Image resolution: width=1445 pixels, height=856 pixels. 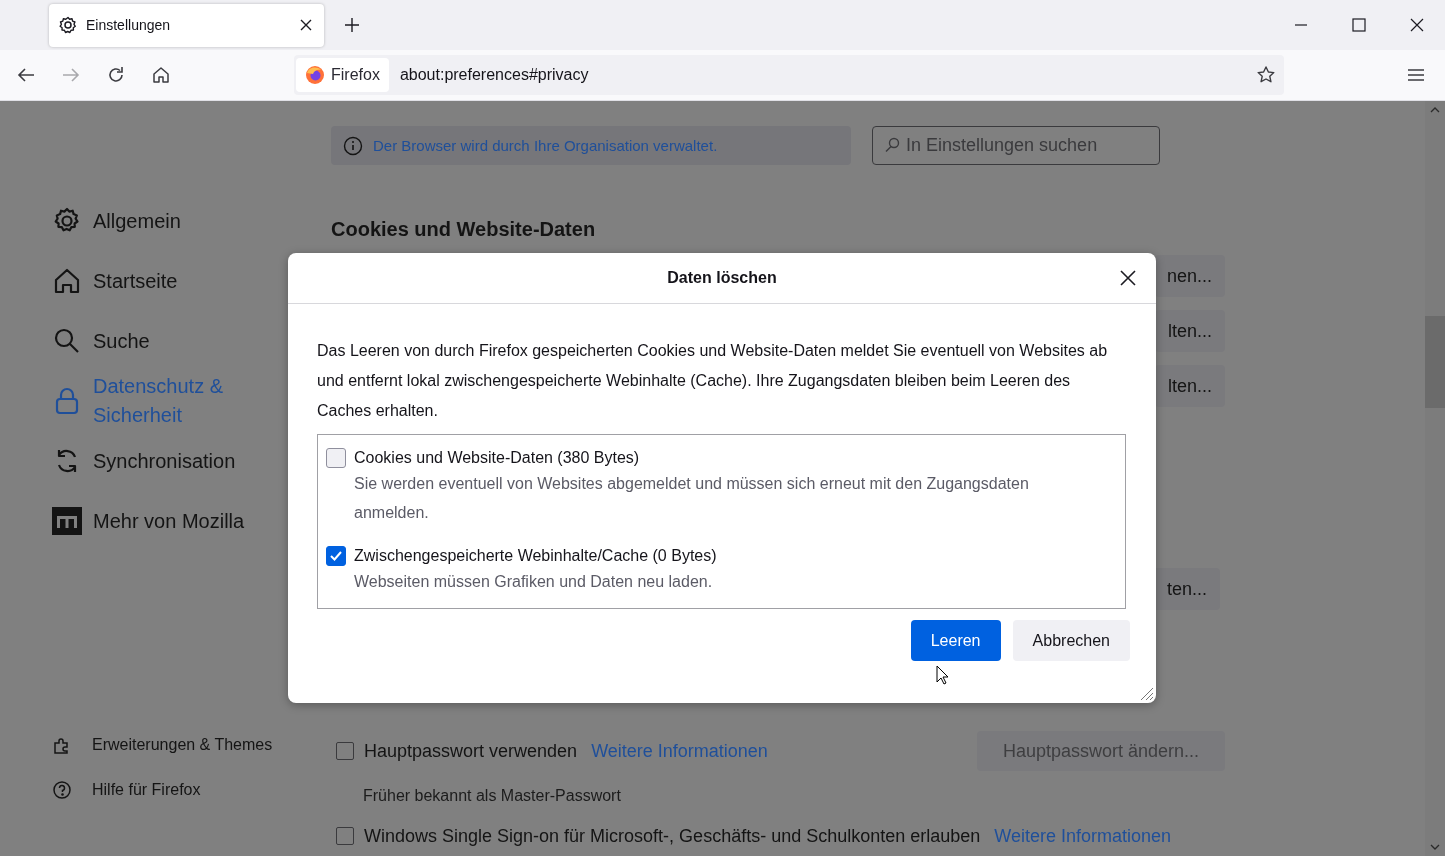 I want to click on sidebar-link-label: Erweiterungen & Themes, so click(x=182, y=744).